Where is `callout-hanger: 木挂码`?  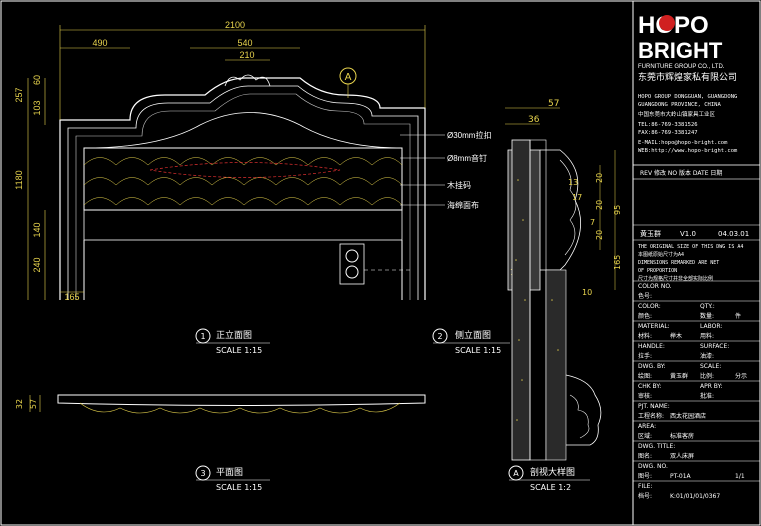 callout-hanger: 木挂码 is located at coordinates (459, 185).